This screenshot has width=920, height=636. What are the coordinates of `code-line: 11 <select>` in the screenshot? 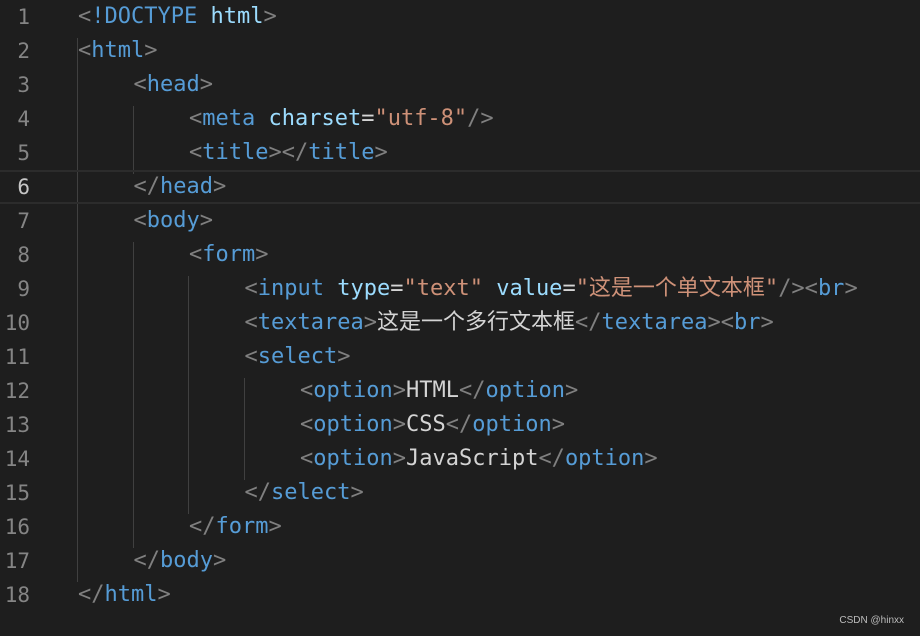 It's located at (460, 357).